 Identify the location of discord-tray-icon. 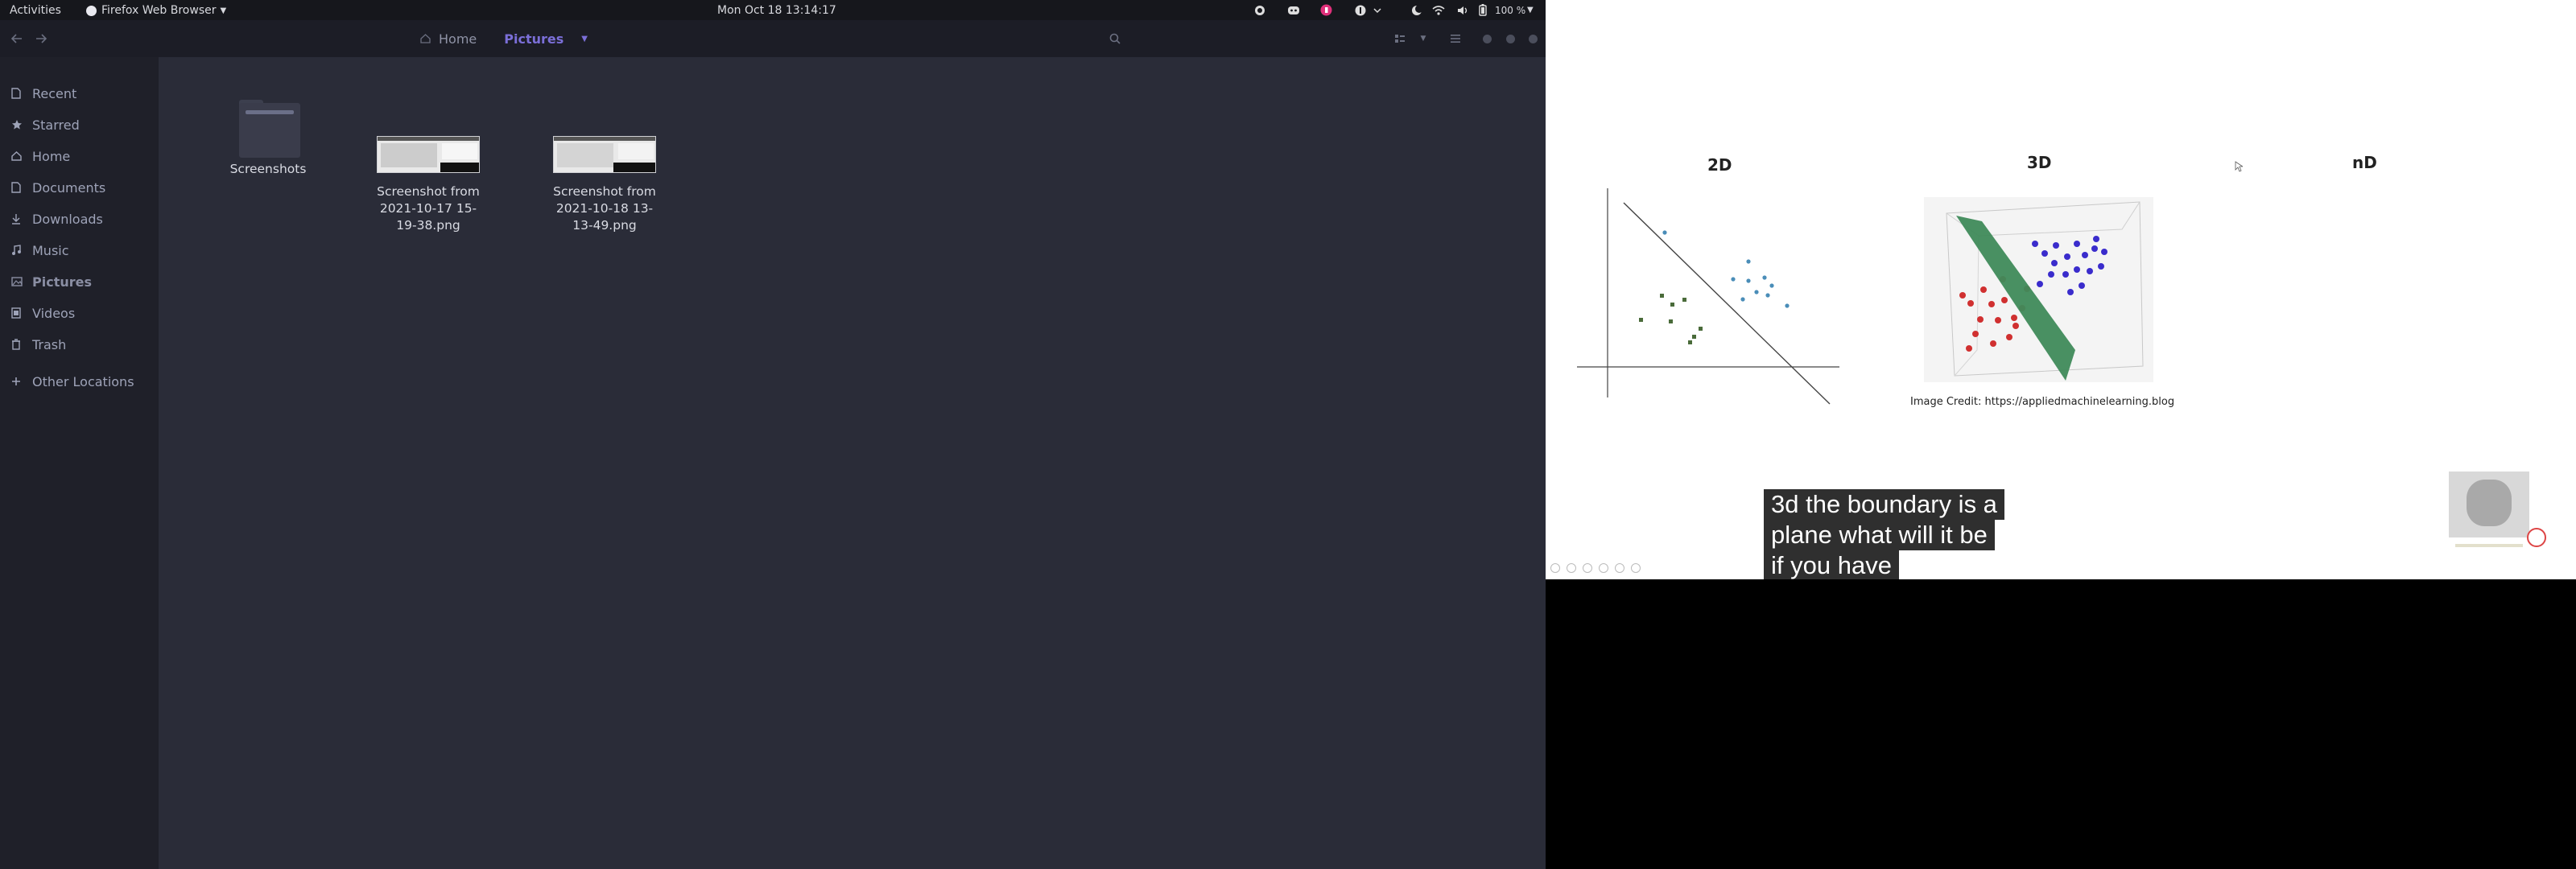
(1294, 10).